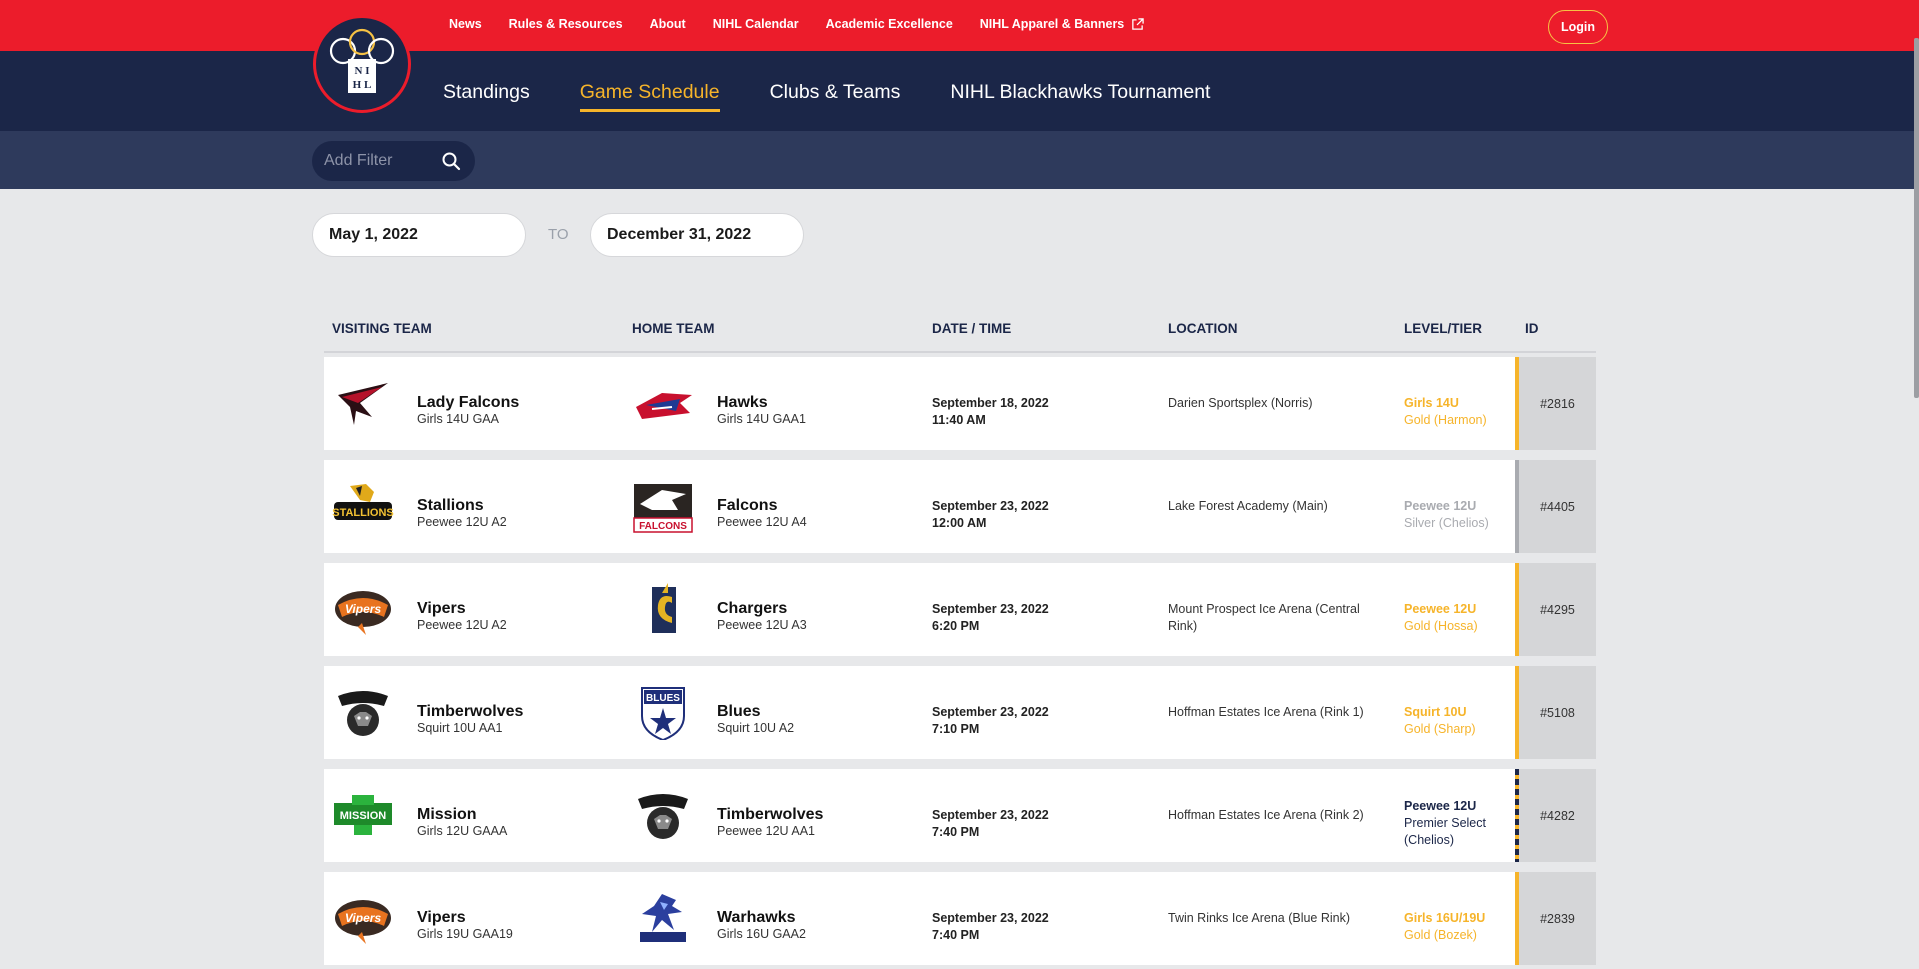 The width and height of the screenshot is (1919, 969). What do you see at coordinates (956, 729) in the screenshot?
I see `game-time: 7:10 PM` at bounding box center [956, 729].